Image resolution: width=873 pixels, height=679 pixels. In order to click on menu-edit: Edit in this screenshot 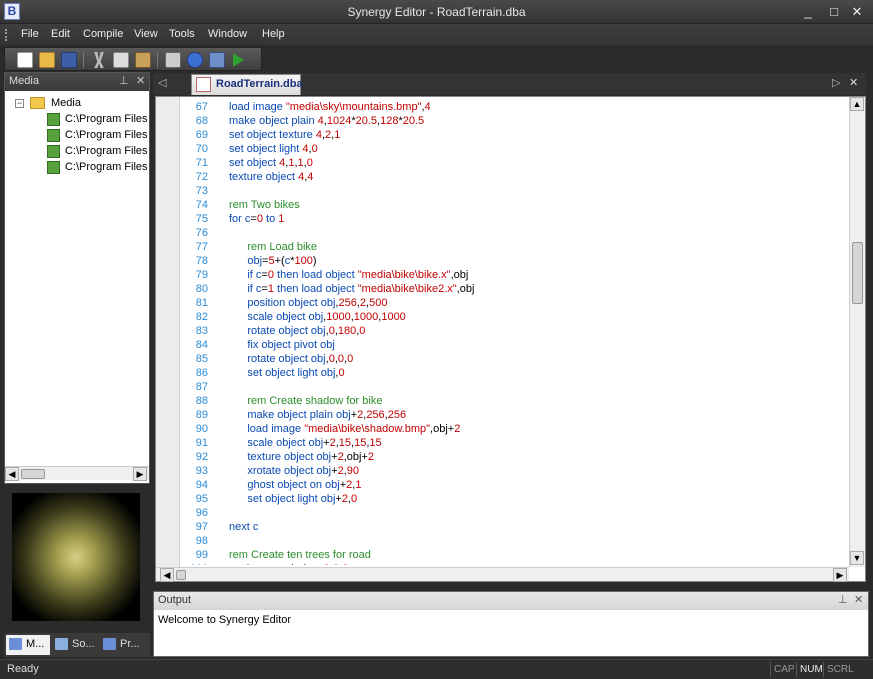, I will do `click(60, 34)`.